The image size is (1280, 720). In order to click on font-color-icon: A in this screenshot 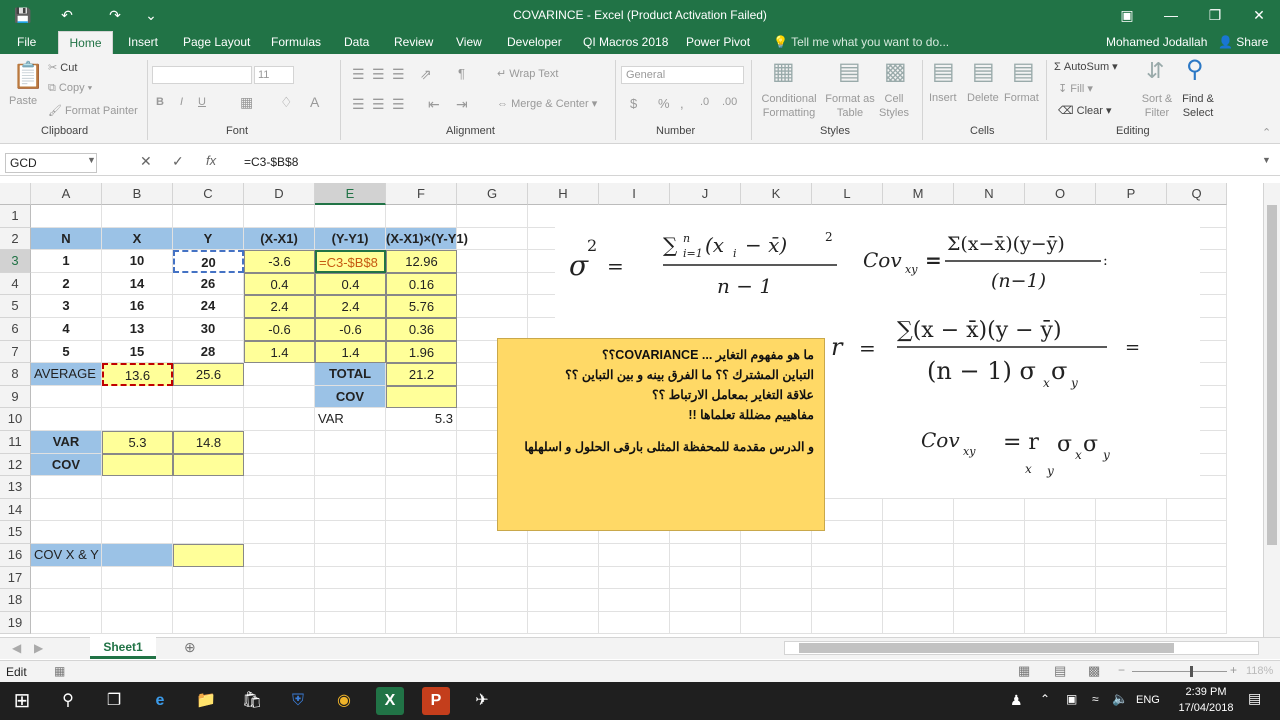, I will do `click(314, 102)`.